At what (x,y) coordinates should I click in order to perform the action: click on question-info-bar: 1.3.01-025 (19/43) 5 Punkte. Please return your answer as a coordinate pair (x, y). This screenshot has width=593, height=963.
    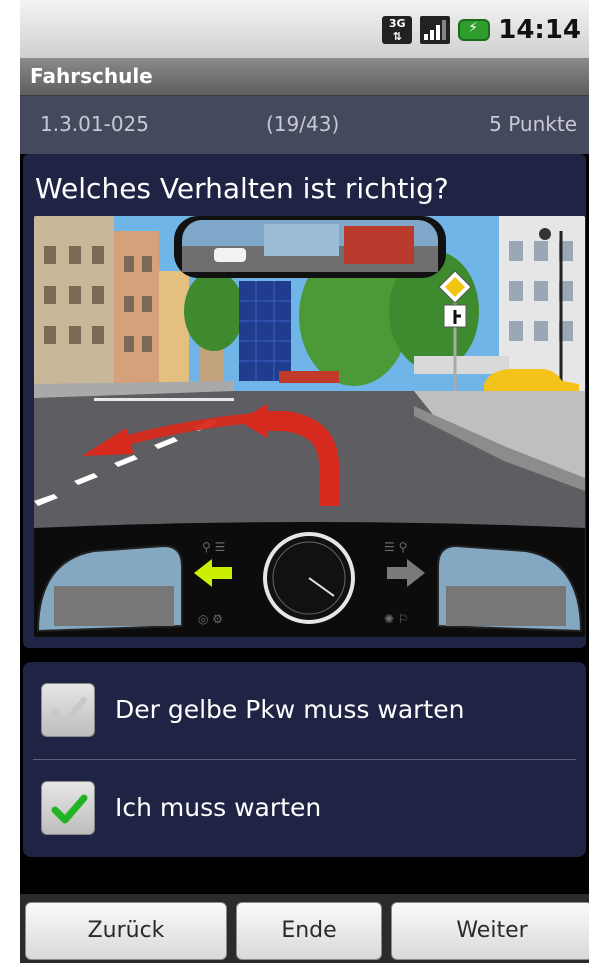
    Looking at the image, I should click on (304, 125).